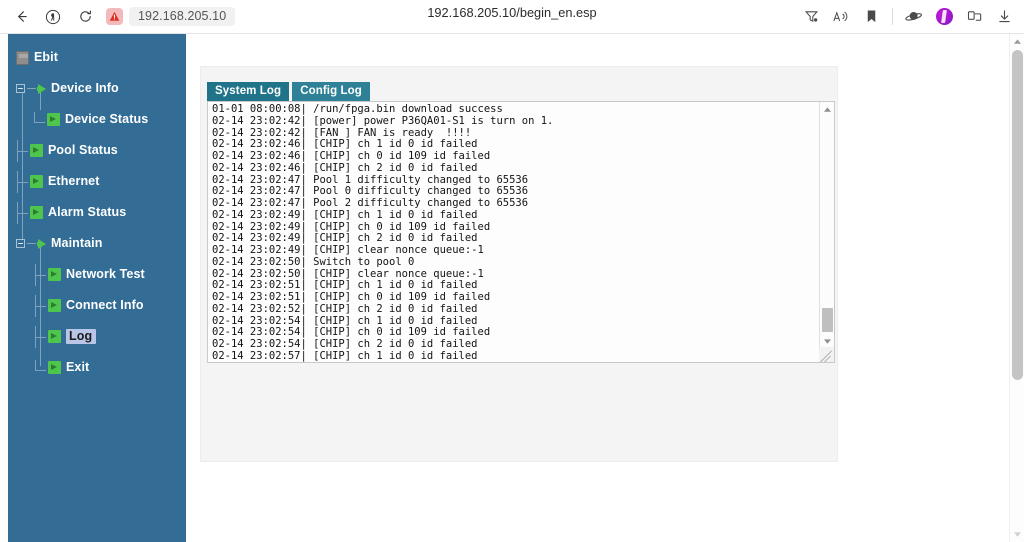 The width and height of the screenshot is (1024, 542). What do you see at coordinates (78, 367) in the screenshot?
I see `sidebar-item-label: Exit` at bounding box center [78, 367].